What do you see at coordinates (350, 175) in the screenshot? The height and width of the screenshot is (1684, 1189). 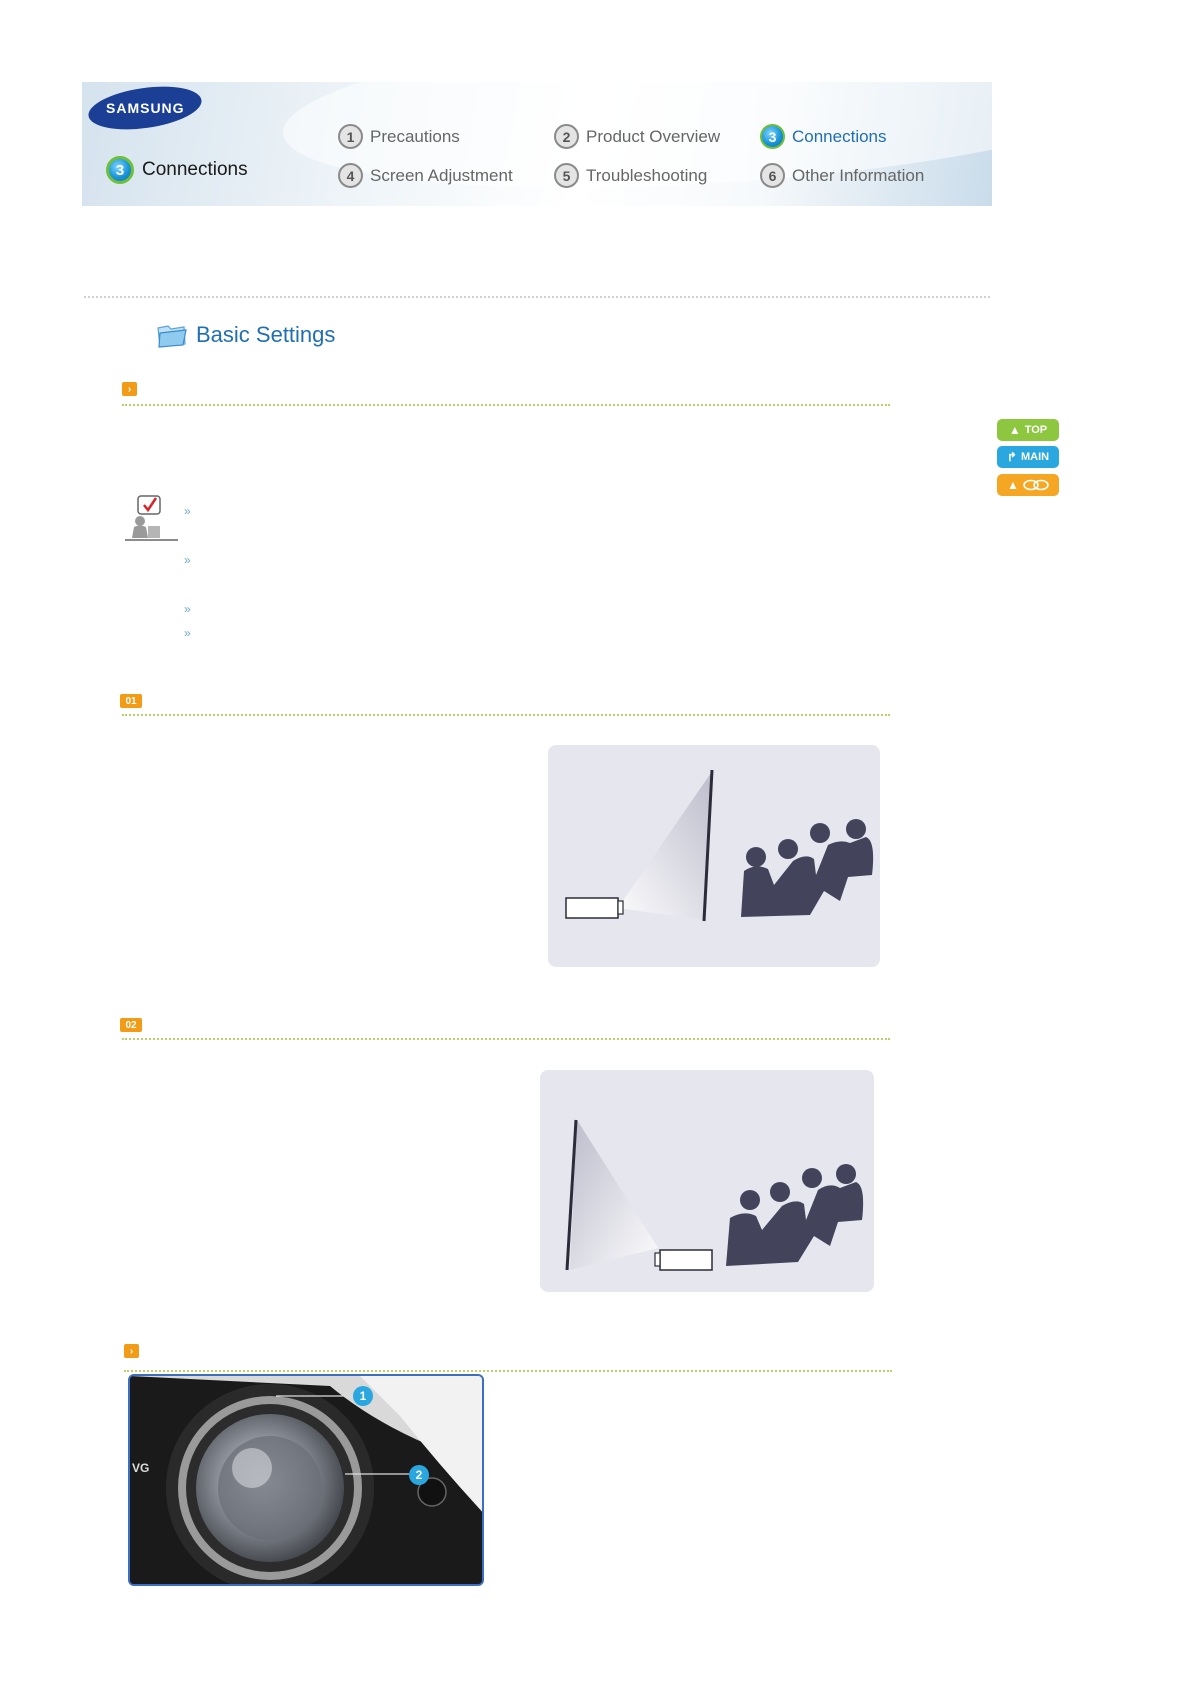 I see `nav-number-icon: 4` at bounding box center [350, 175].